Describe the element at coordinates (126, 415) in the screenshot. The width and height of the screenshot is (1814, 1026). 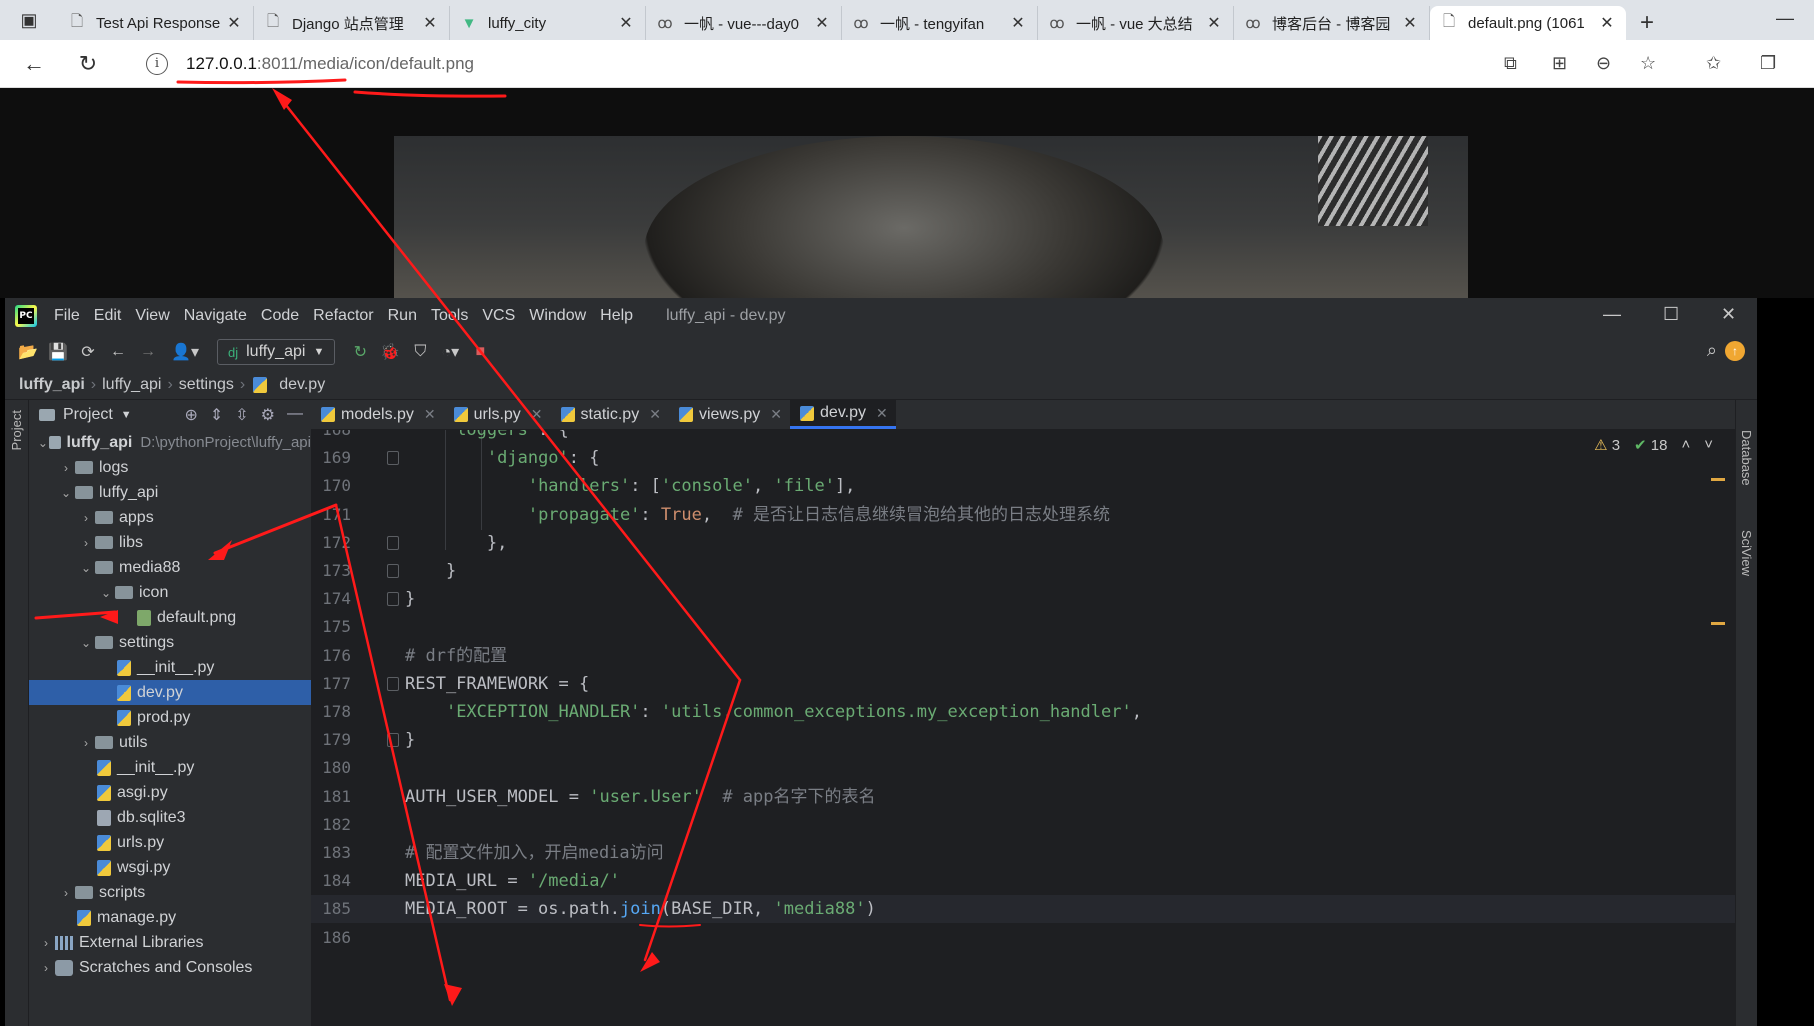
I see `chevron-down-icon: ▼` at that location.